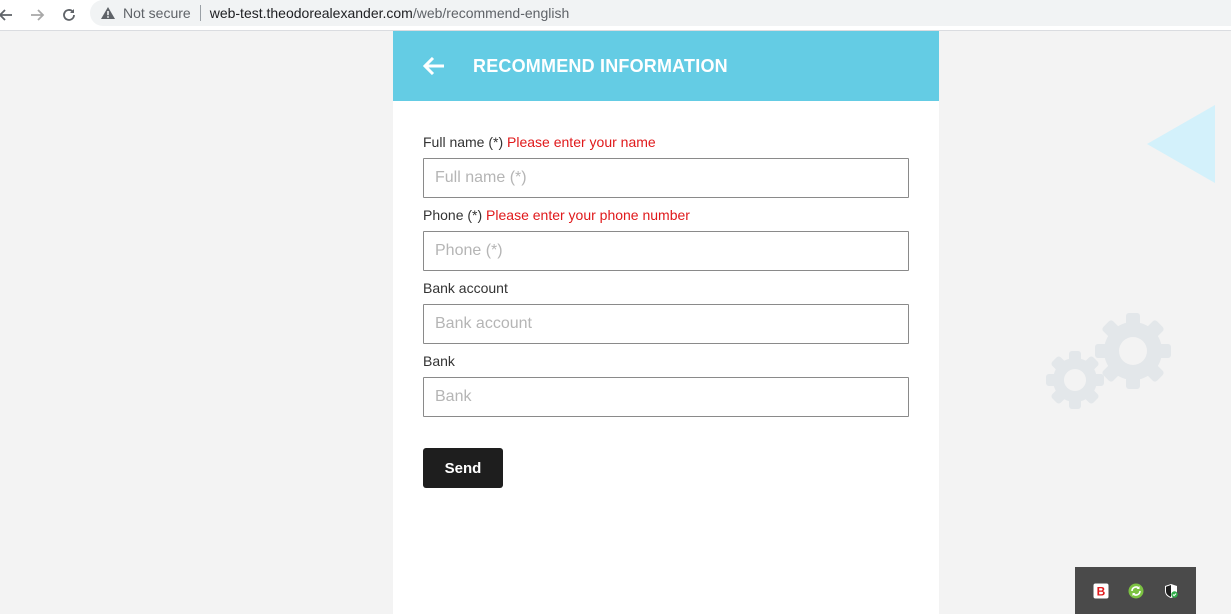  What do you see at coordinates (311, 13) in the screenshot?
I see `url-host: web-test.theodorealexander.com` at bounding box center [311, 13].